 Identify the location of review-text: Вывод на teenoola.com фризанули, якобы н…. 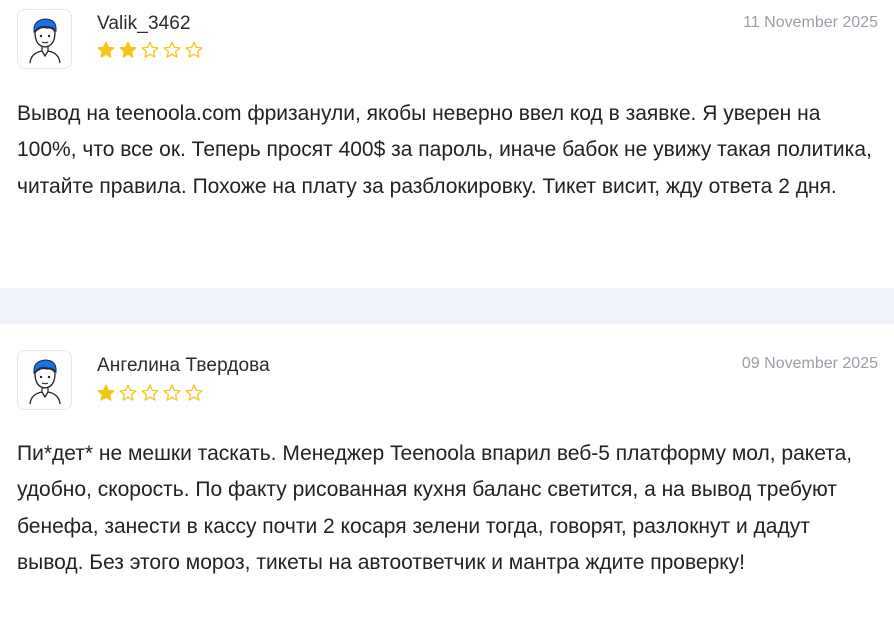
(444, 150).